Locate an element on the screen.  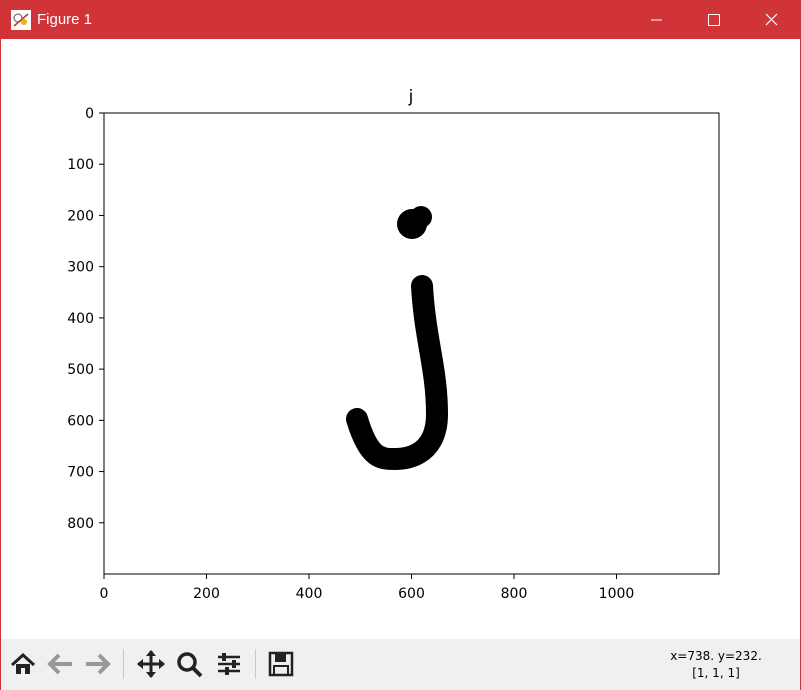
coords-value: [1, 1, 1] is located at coordinates (716, 673).